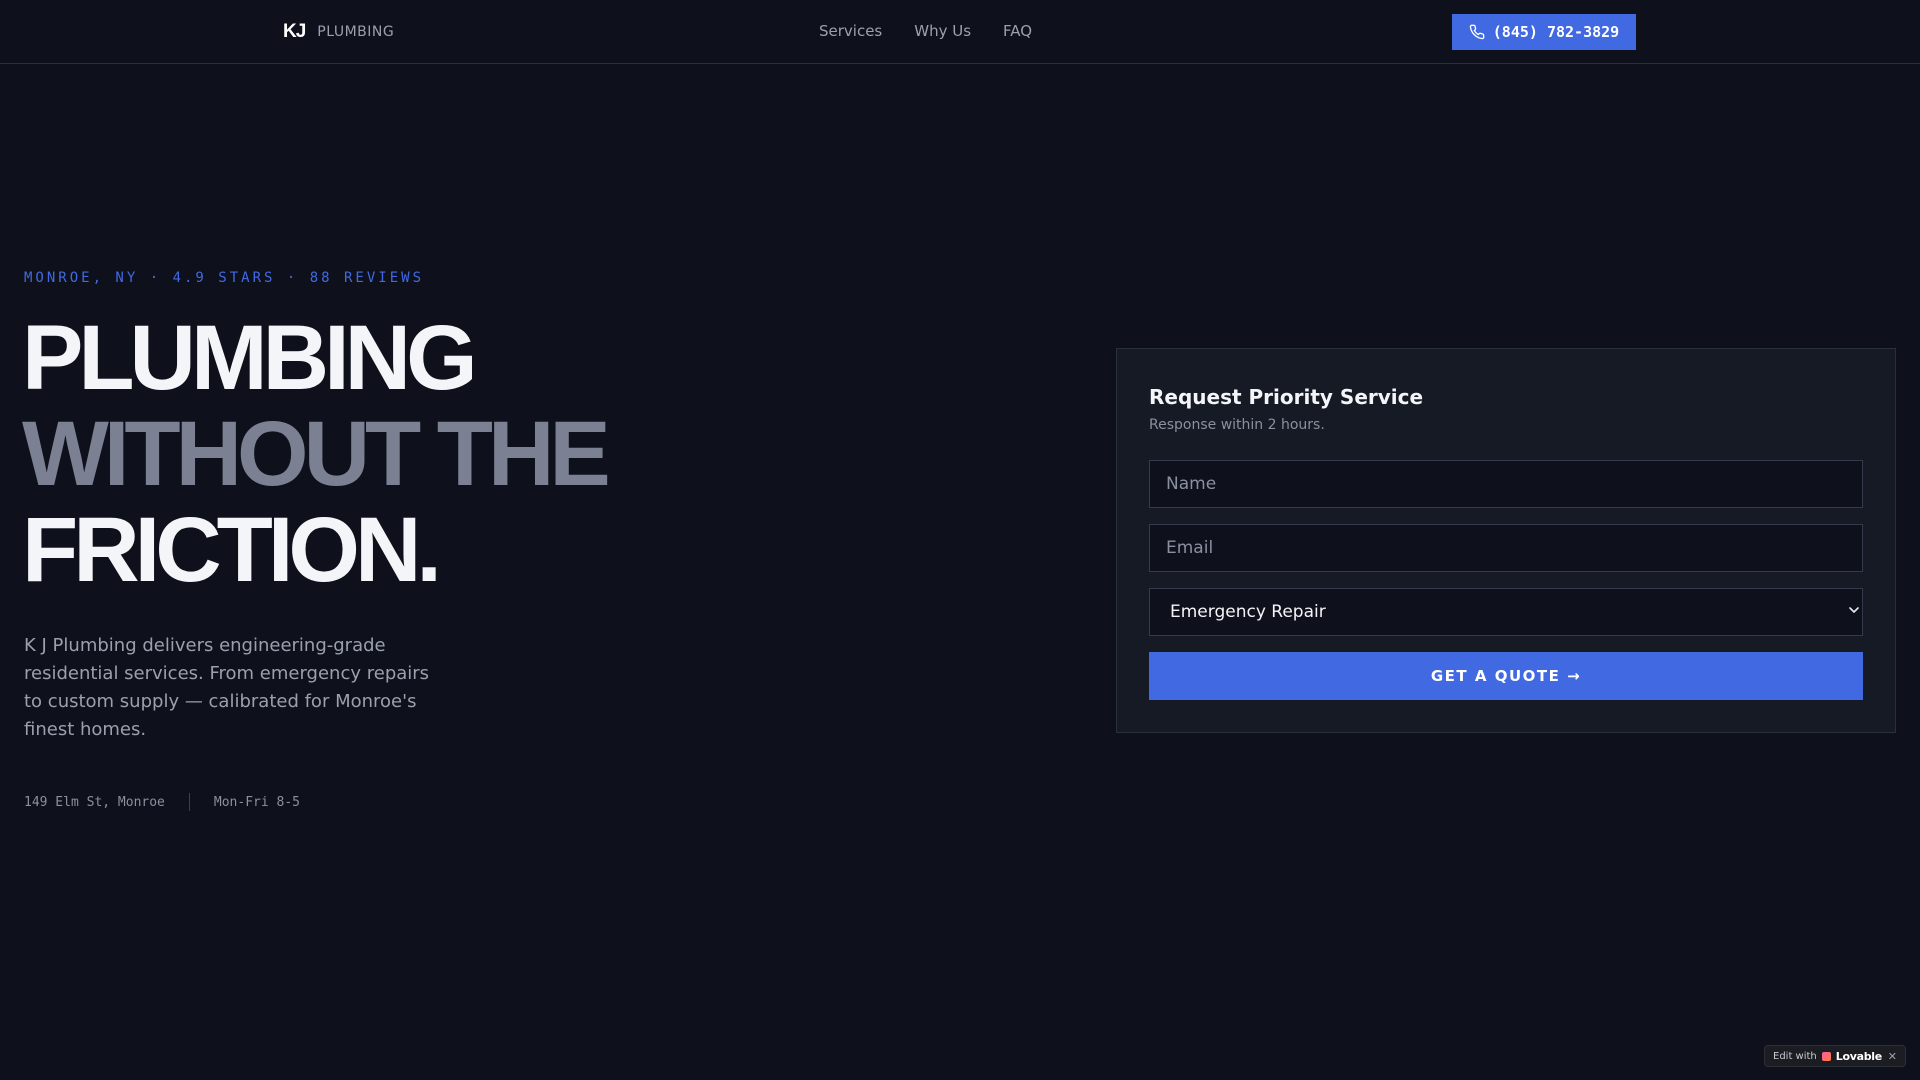  What do you see at coordinates (850, 31) in the screenshot?
I see `nav-link-services: Services` at bounding box center [850, 31].